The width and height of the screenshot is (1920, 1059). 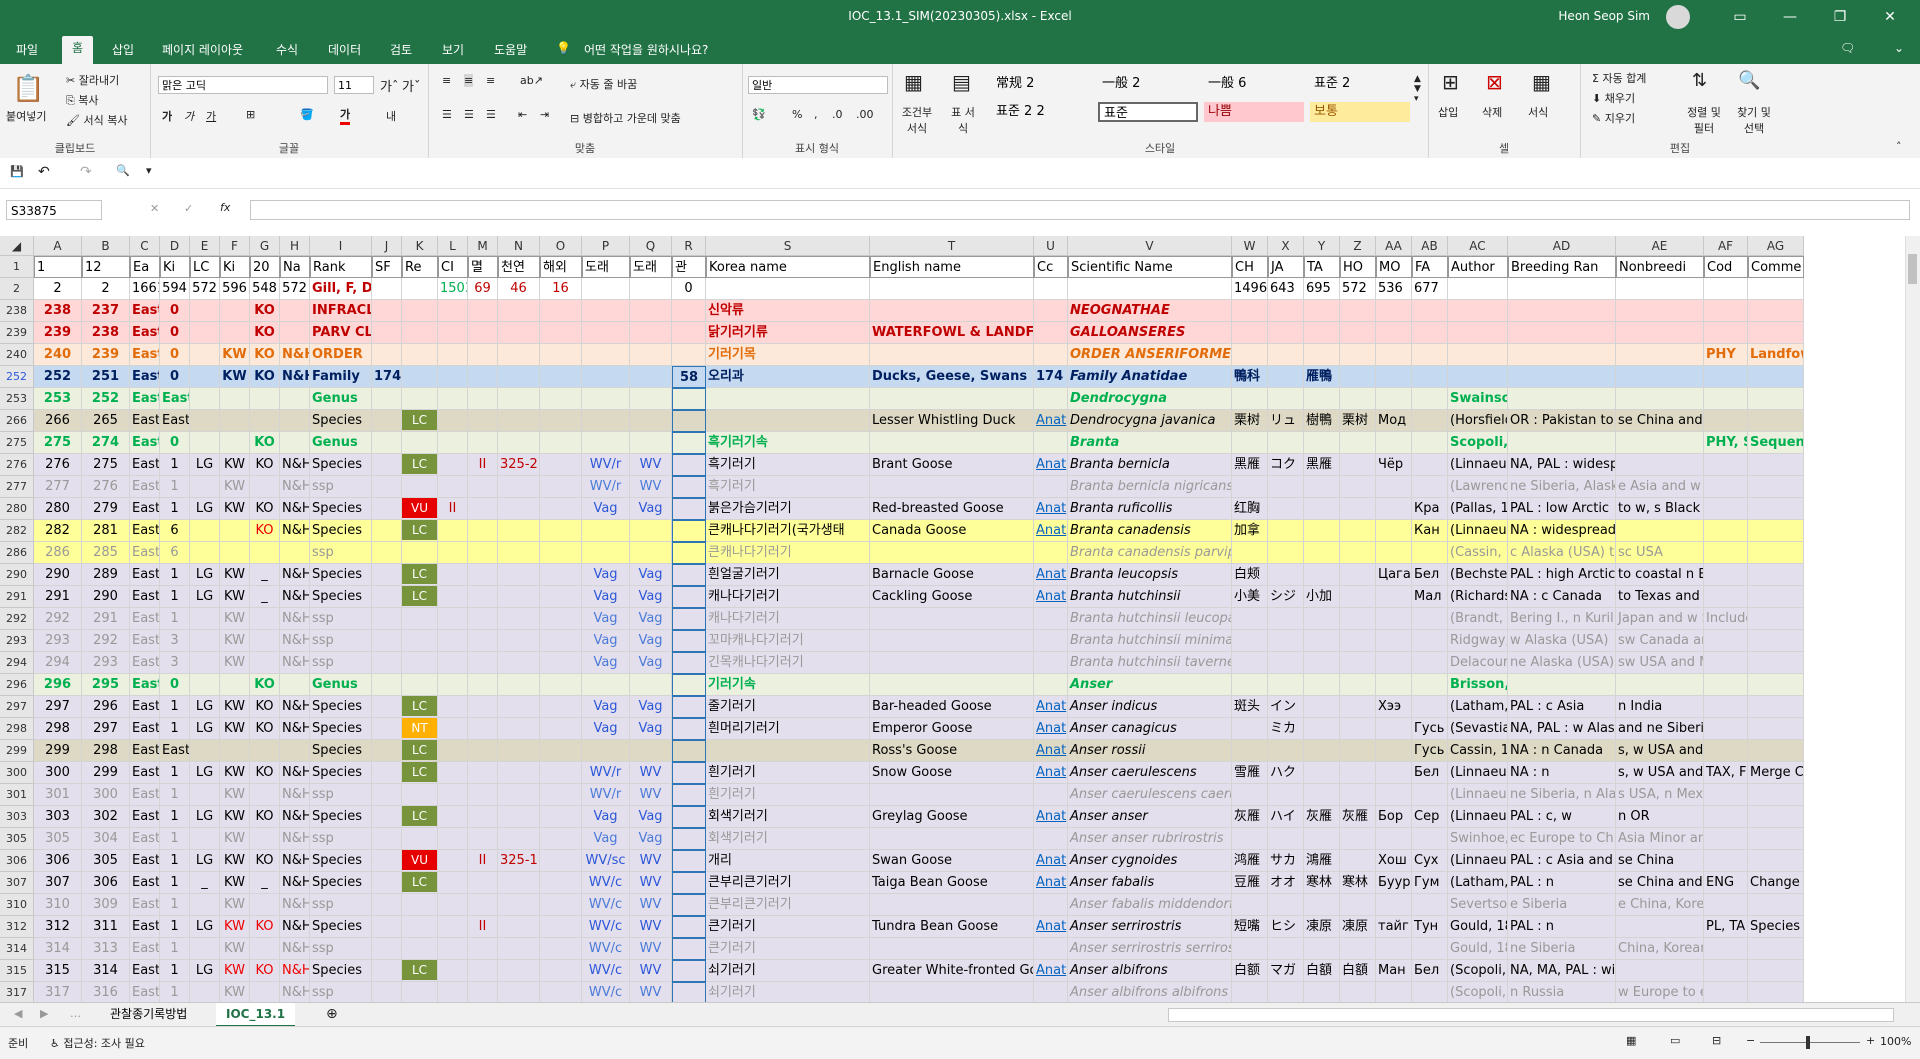 I want to click on grid-cell: 기러기목, so click(x=788, y=355).